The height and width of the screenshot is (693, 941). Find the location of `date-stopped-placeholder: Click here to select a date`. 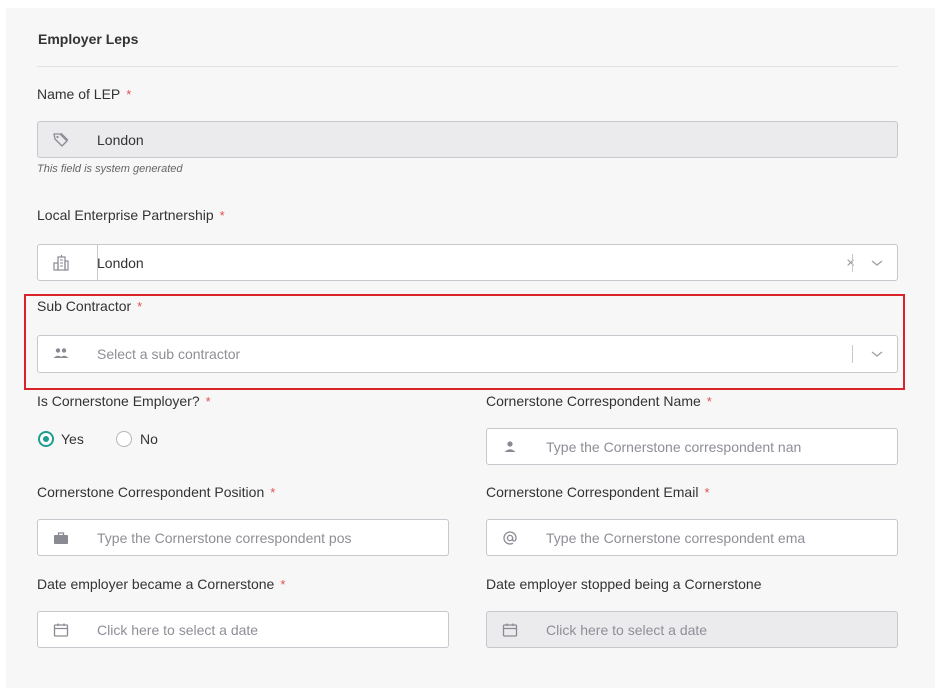

date-stopped-placeholder: Click here to select a date is located at coordinates (627, 629).